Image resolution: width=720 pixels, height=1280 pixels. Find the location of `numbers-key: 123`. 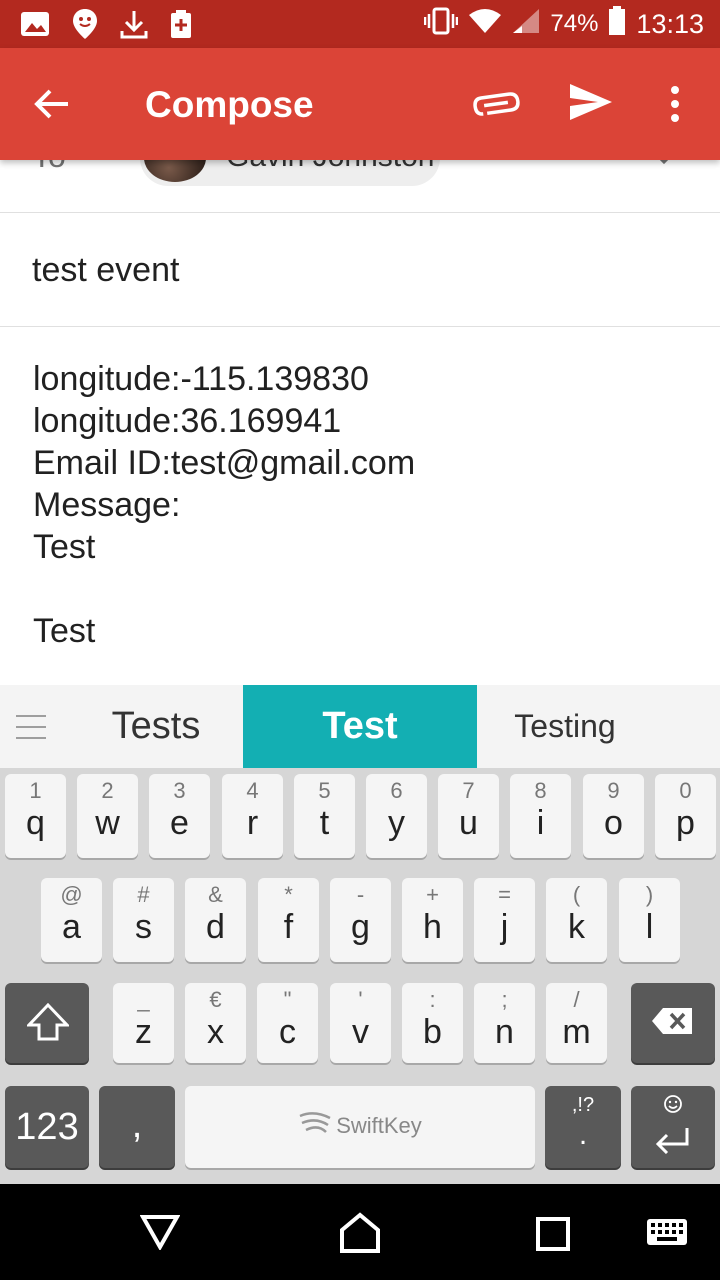

numbers-key: 123 is located at coordinates (47, 1127).